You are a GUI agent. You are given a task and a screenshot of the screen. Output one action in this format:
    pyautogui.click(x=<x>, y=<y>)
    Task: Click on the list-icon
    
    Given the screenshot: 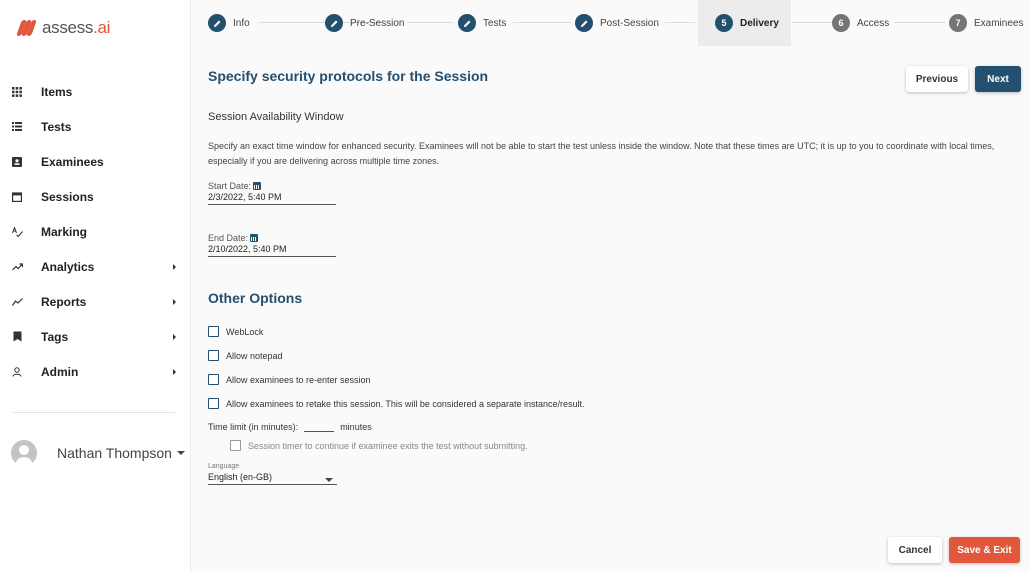 What is the action you would take?
    pyautogui.click(x=17, y=127)
    